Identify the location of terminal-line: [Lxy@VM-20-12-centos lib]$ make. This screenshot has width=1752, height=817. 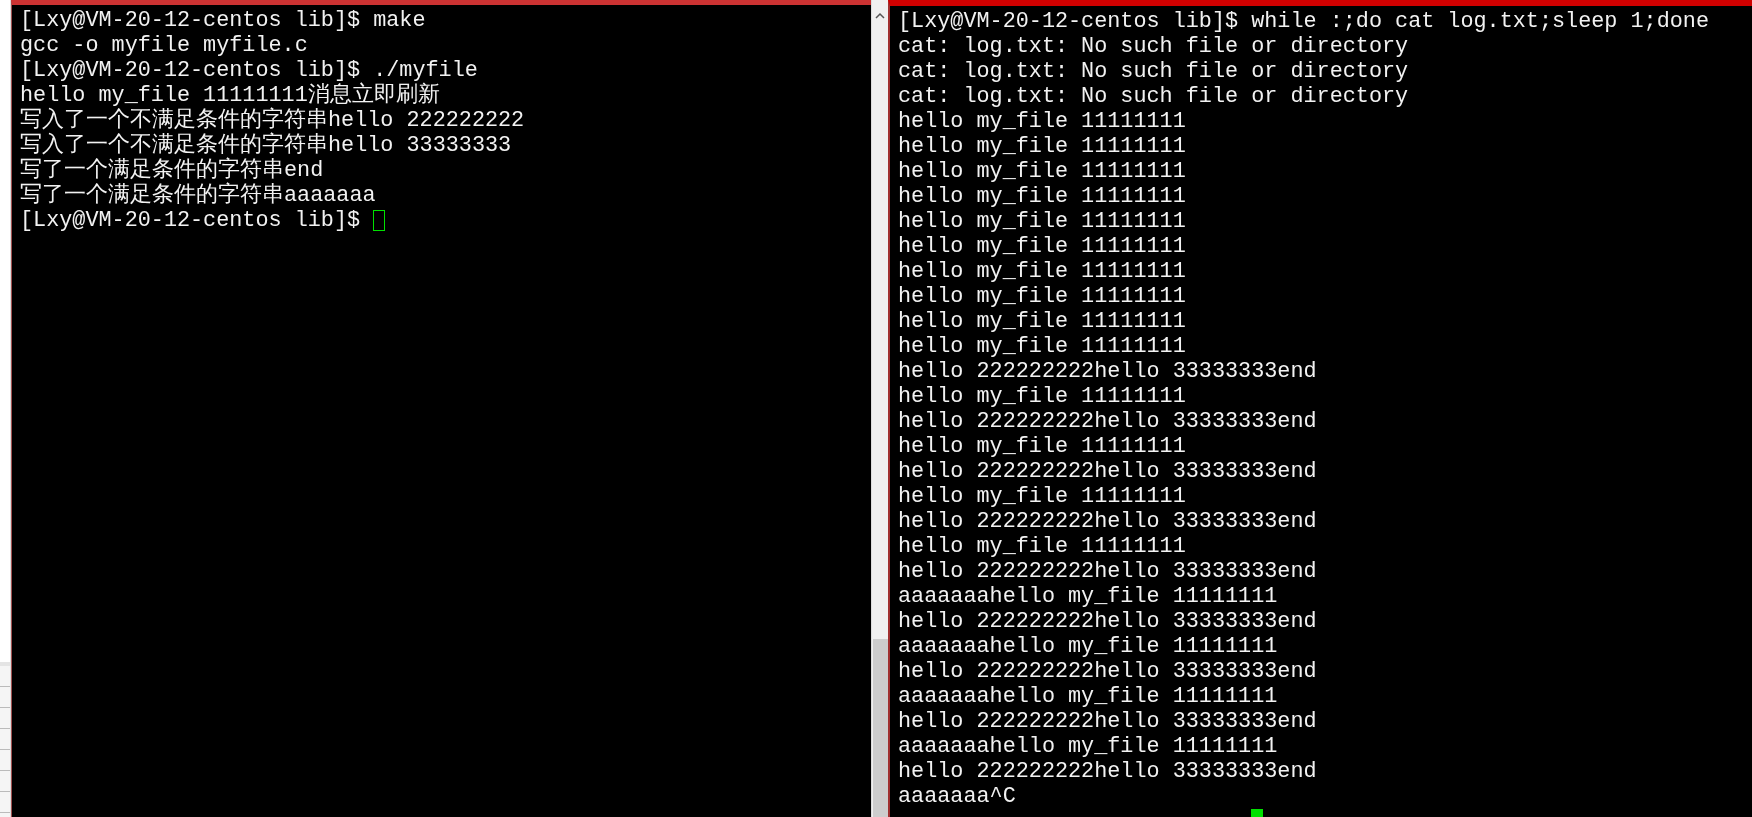
(223, 20).